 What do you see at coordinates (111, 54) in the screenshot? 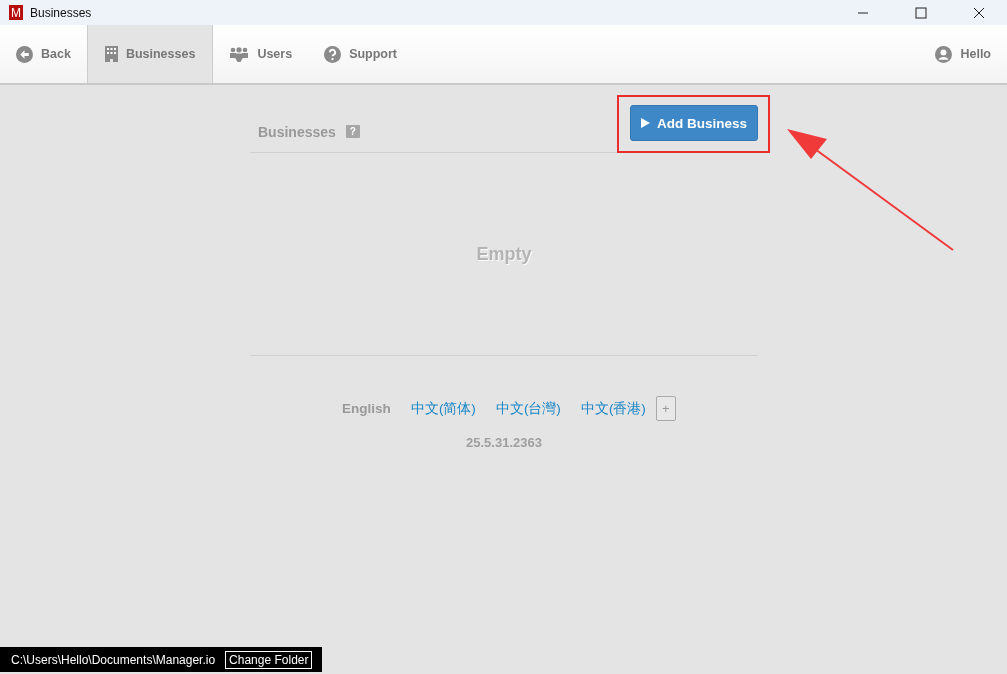
I see `building-icon` at bounding box center [111, 54].